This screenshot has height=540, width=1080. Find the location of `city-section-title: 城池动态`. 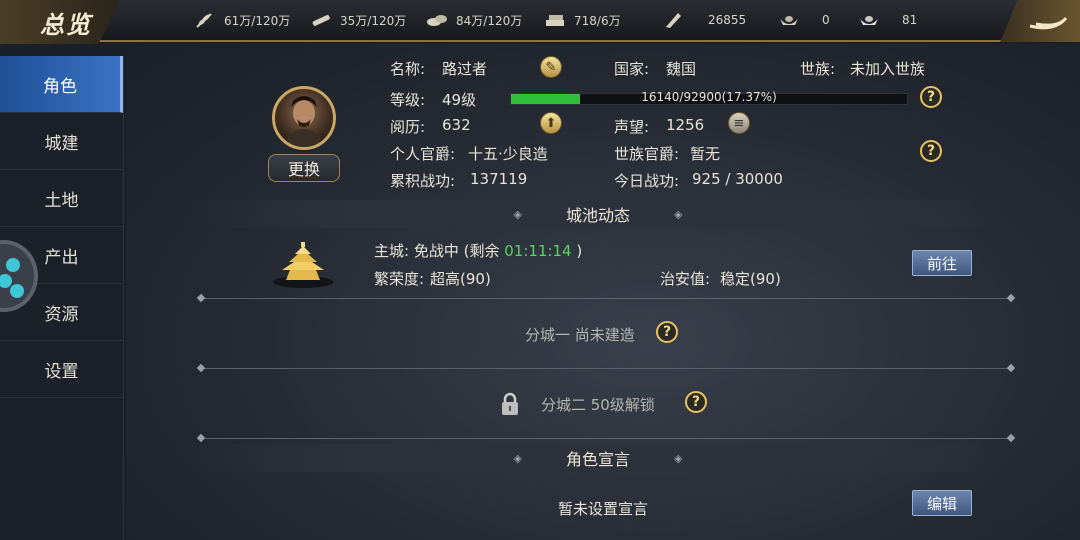

city-section-title: 城池动态 is located at coordinates (597, 215).